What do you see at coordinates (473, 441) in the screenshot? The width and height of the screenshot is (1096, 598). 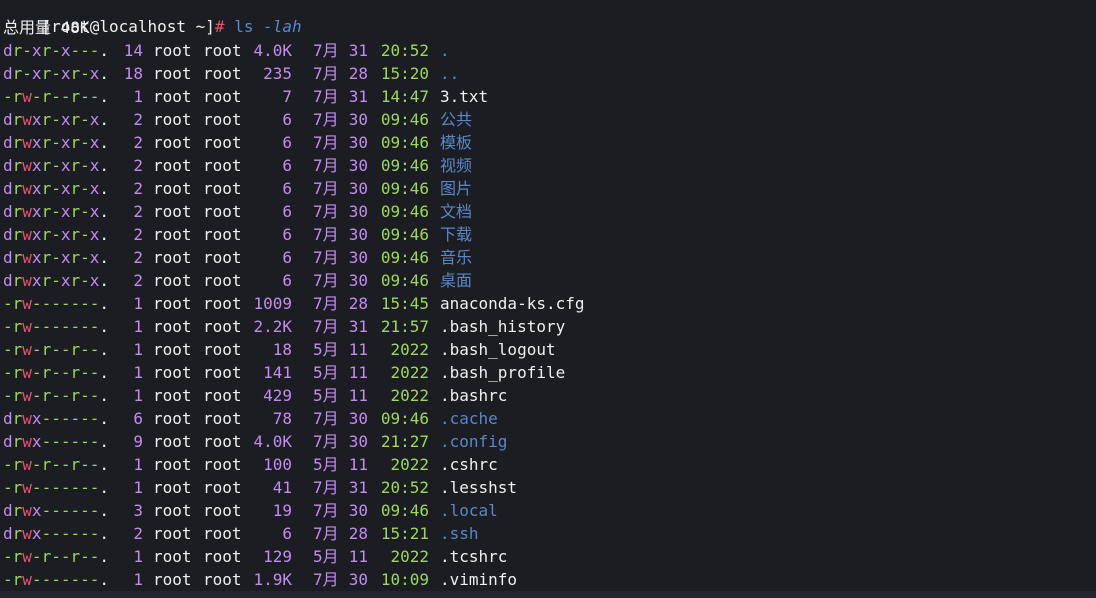 I see `directory-name: .config` at bounding box center [473, 441].